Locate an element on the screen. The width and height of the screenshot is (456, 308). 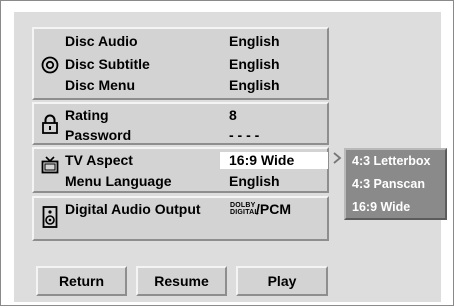
disc-menu-value: English is located at coordinates (254, 85).